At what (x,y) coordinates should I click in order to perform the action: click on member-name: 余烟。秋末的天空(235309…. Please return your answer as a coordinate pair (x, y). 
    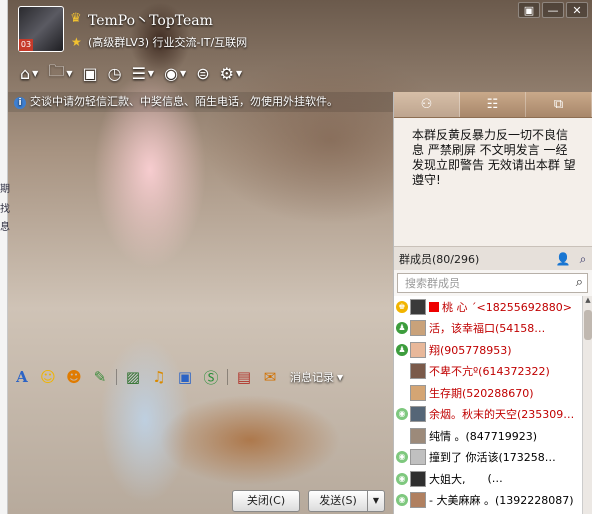
    Looking at the image, I should click on (502, 415).